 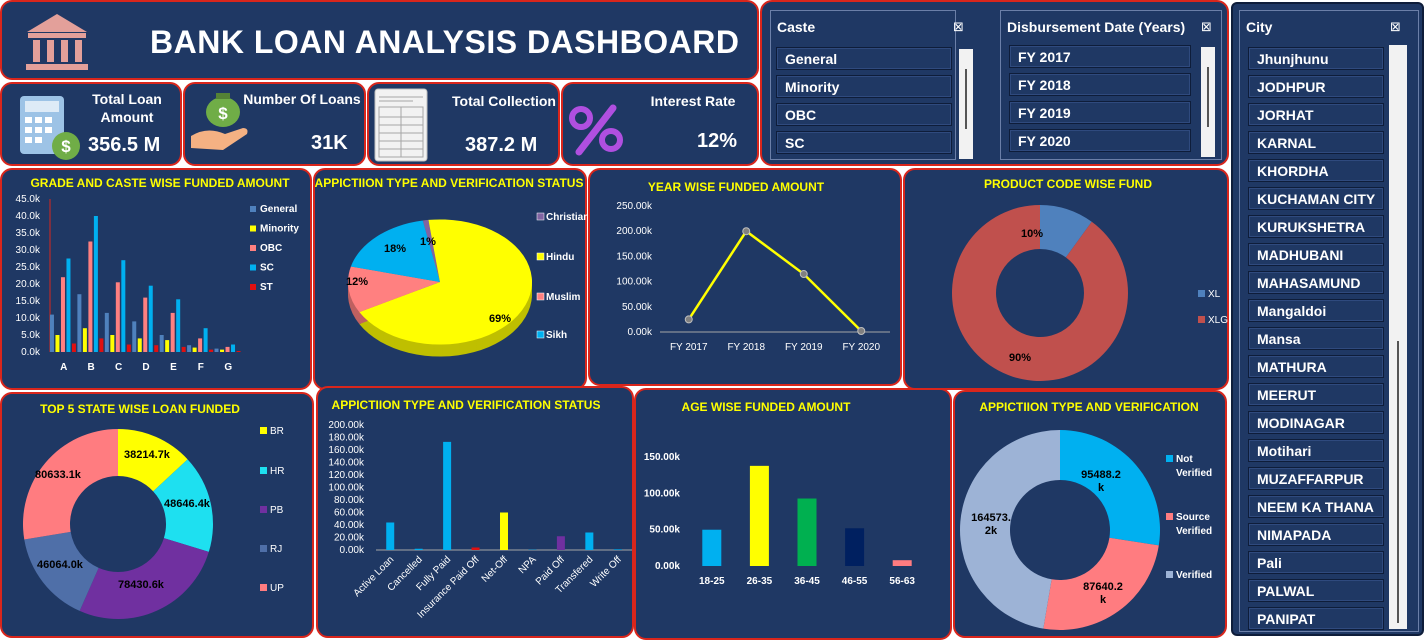 What do you see at coordinates (563, 297) in the screenshot?
I see `legend-label: Muslim` at bounding box center [563, 297].